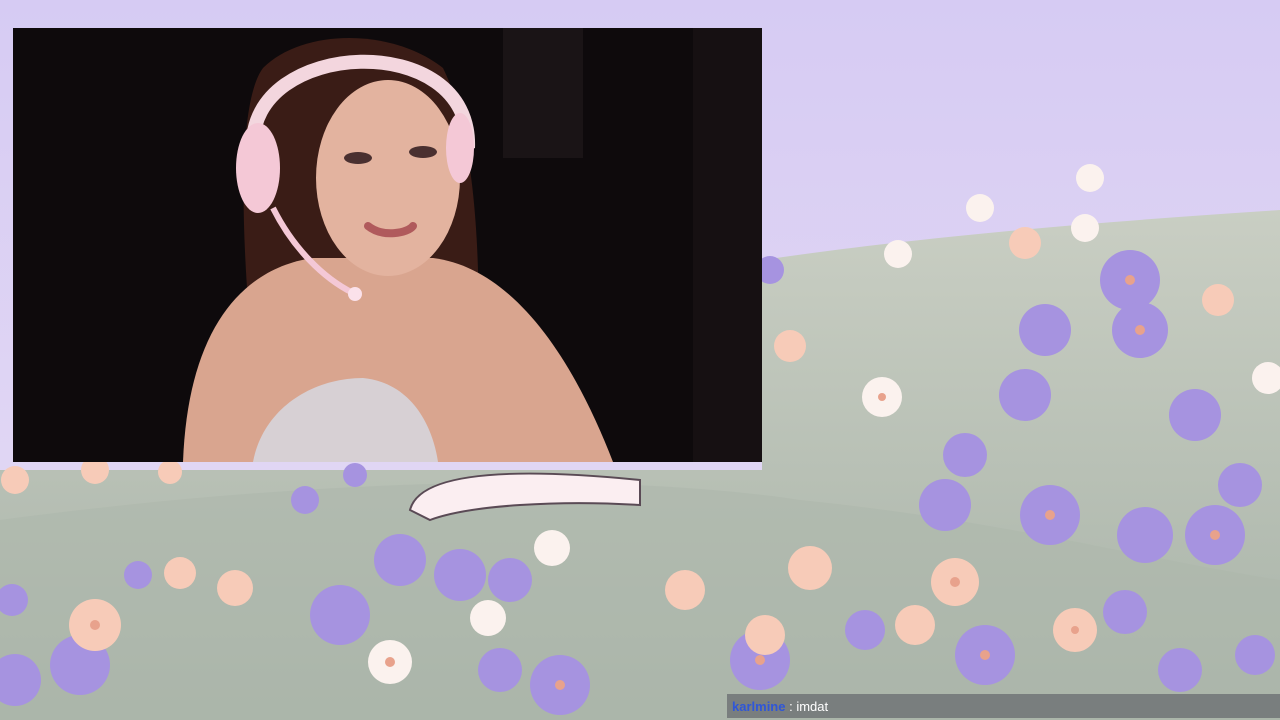 Image resolution: width=1280 pixels, height=720 pixels. I want to click on chat-username: karlmine, so click(759, 706).